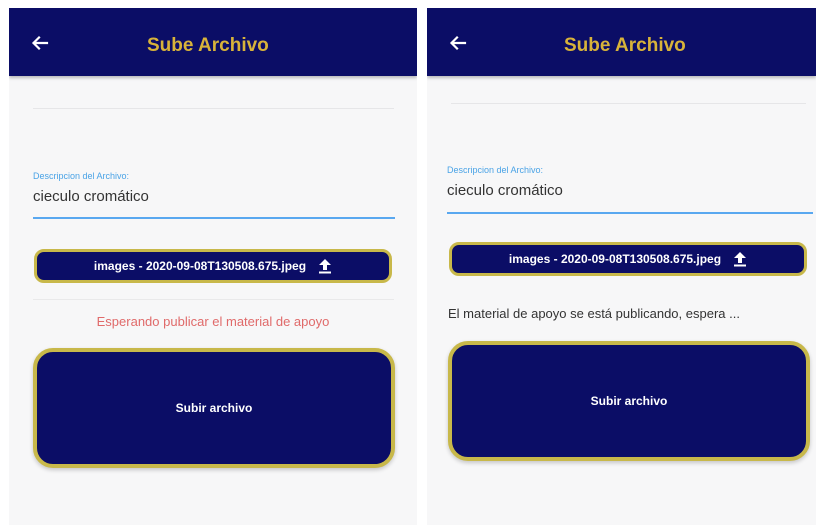 The height and width of the screenshot is (525, 816). Describe the element at coordinates (213, 321) in the screenshot. I see `status-text: Esperando publicar el material de apoyo` at that location.